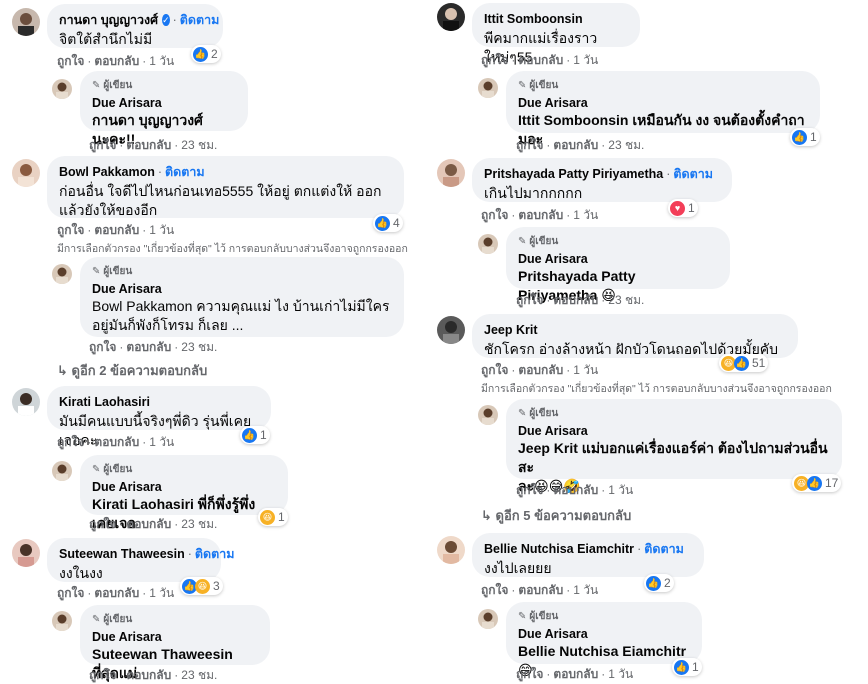 The image size is (868, 684). I want to click on comment-author: Jeep Krit, so click(511, 330).